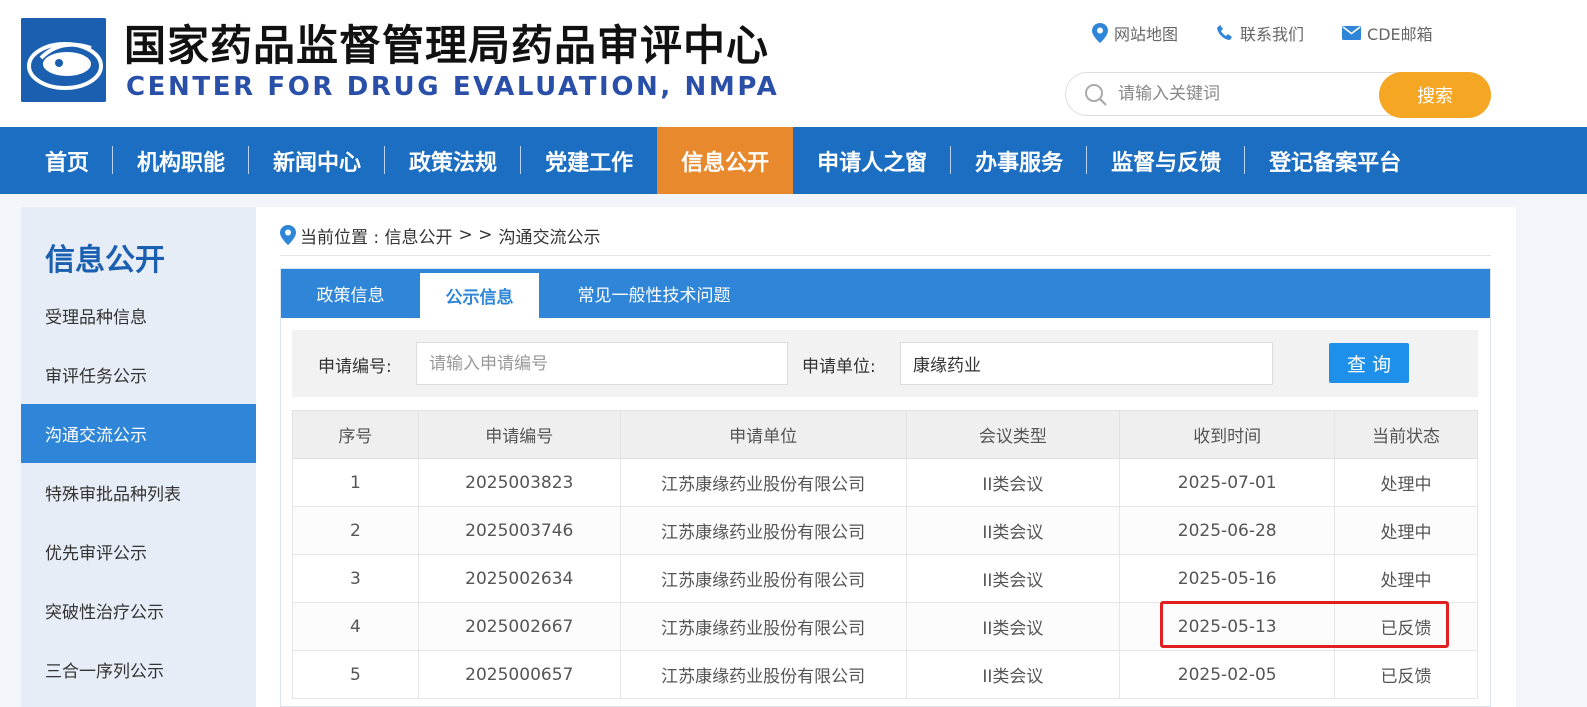  What do you see at coordinates (885, 363) in the screenshot?
I see `filter-bar: 申请编号: 申请单位: 查 询` at bounding box center [885, 363].